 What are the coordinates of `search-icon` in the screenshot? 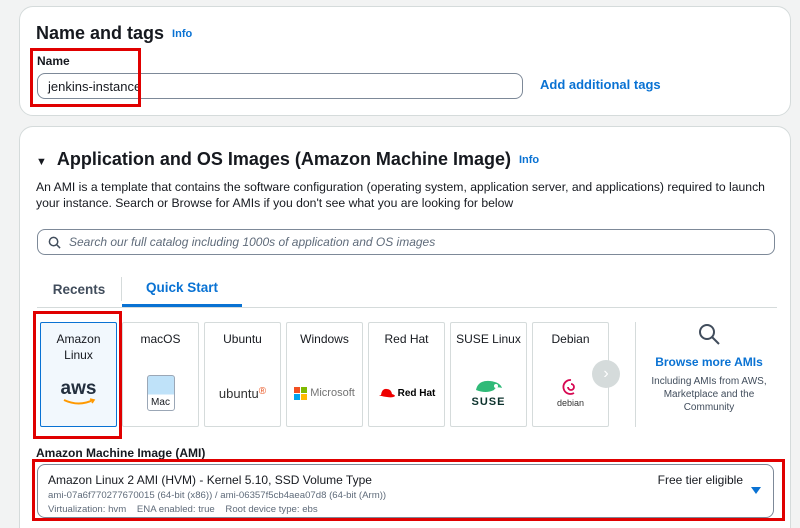 It's located at (54, 242).